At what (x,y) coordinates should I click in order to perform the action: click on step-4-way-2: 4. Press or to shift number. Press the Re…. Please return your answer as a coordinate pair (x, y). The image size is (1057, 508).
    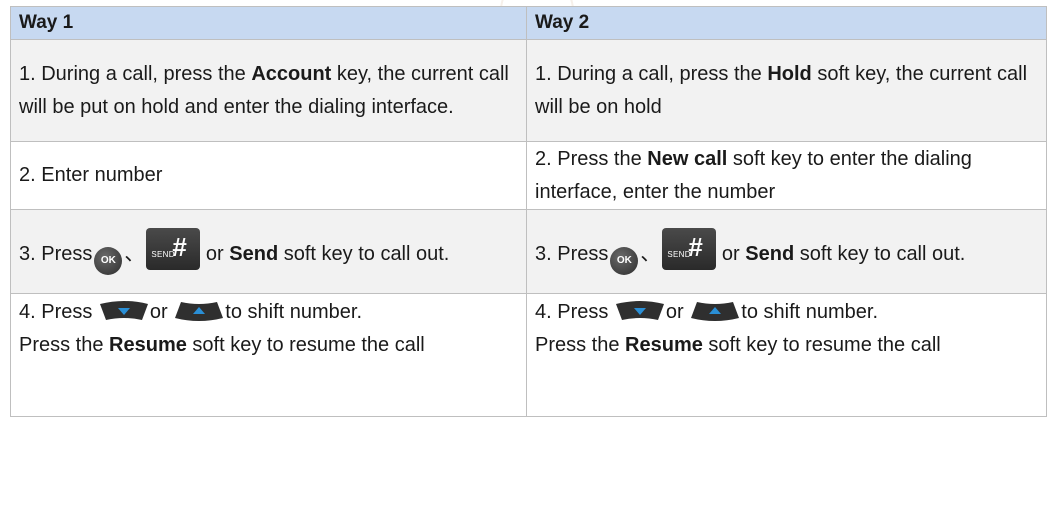
    Looking at the image, I should click on (786, 355).